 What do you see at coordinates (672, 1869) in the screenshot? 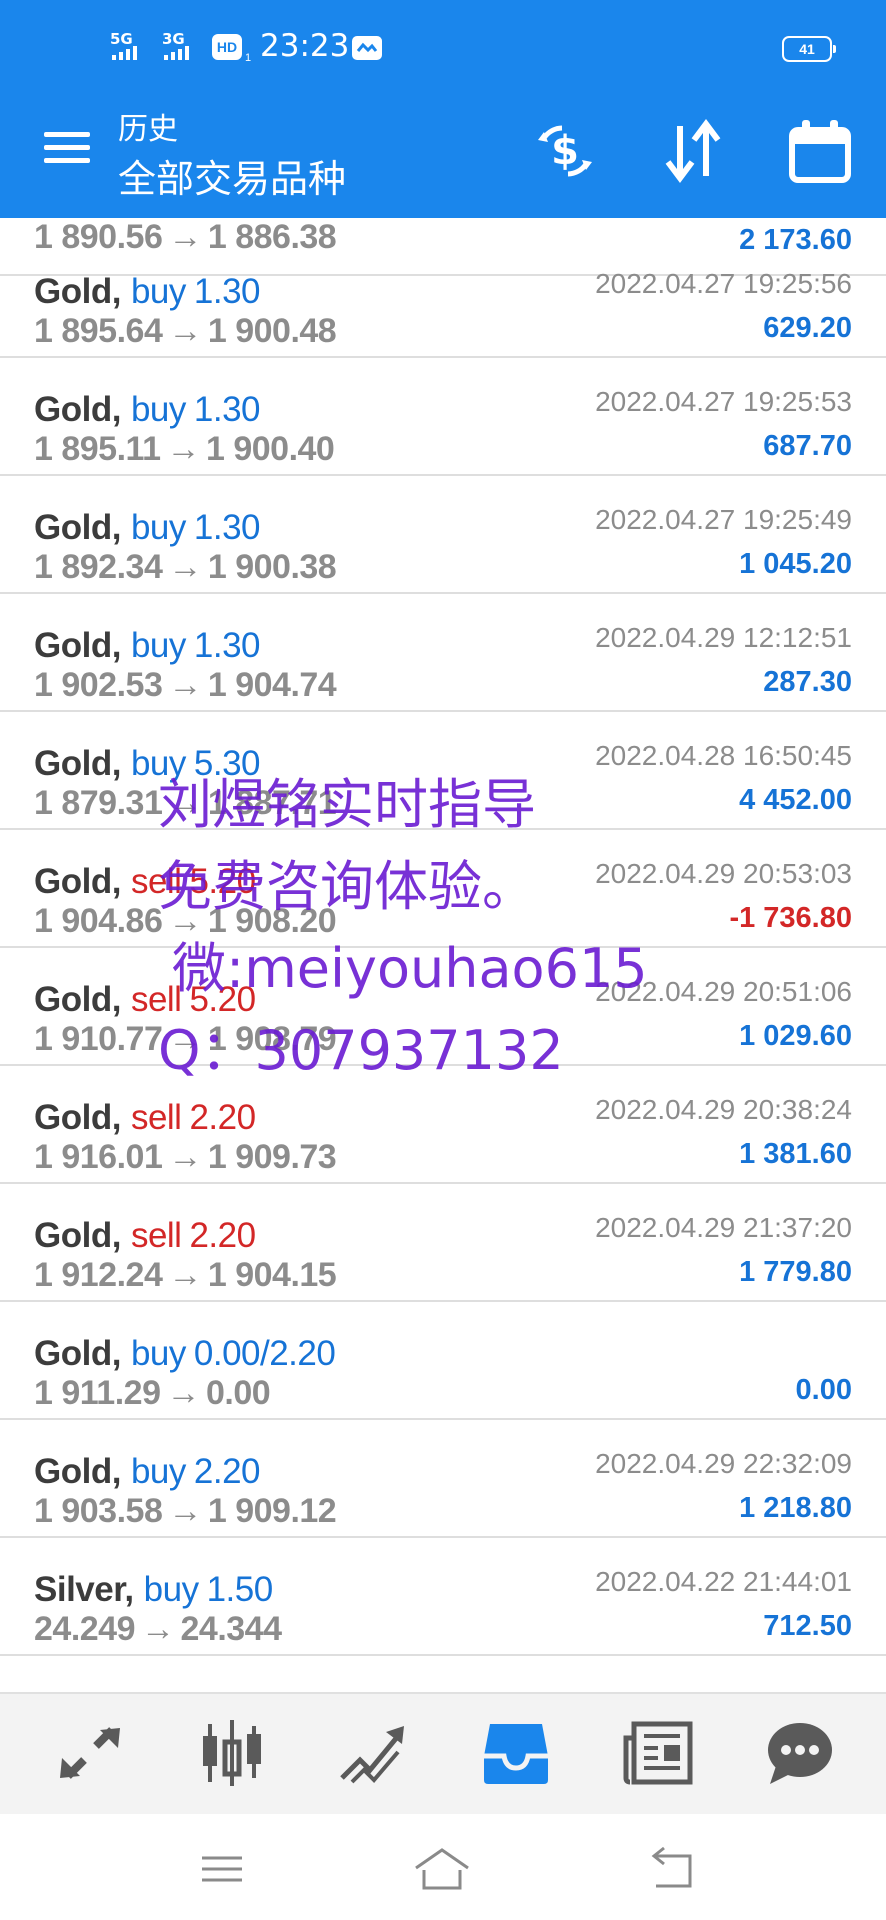
I see `back-icon` at bounding box center [672, 1869].